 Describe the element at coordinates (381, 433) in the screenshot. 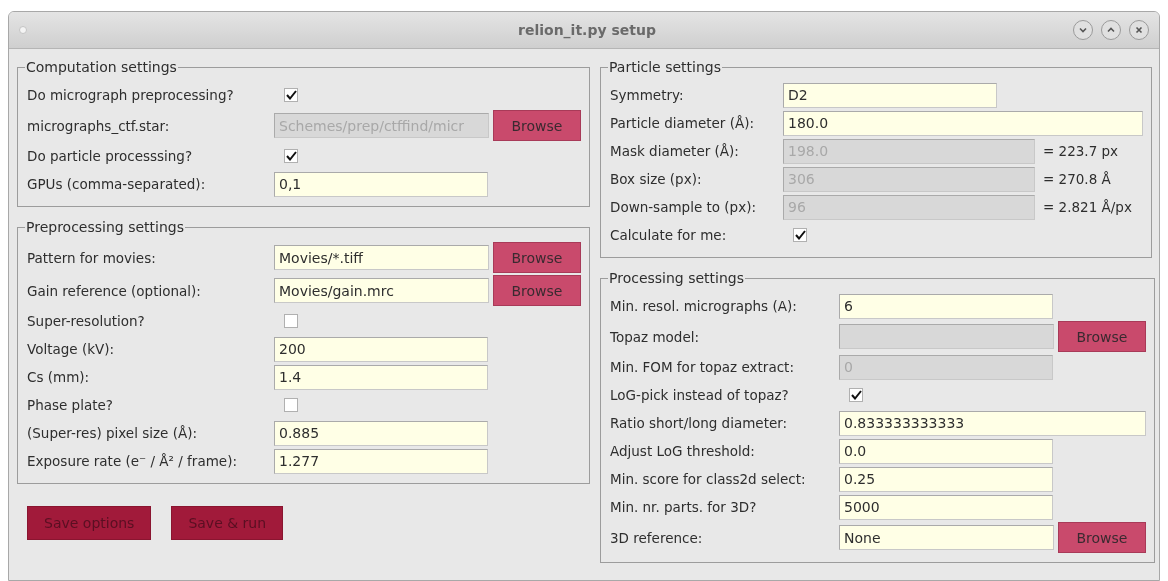

I see `input-field: 0.885` at that location.